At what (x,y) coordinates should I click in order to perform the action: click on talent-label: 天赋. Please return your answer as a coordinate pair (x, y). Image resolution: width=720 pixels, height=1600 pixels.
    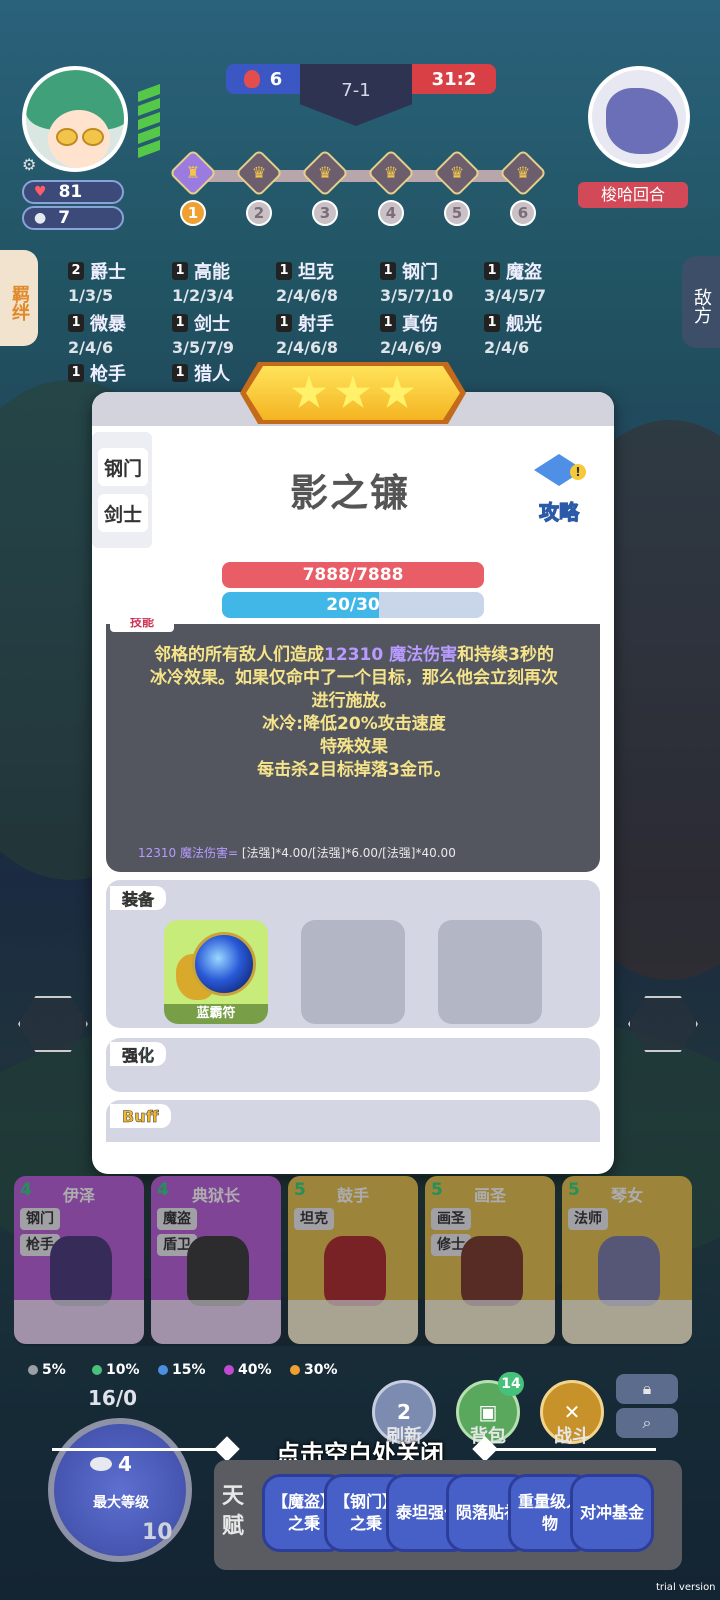
    Looking at the image, I should click on (233, 1511).